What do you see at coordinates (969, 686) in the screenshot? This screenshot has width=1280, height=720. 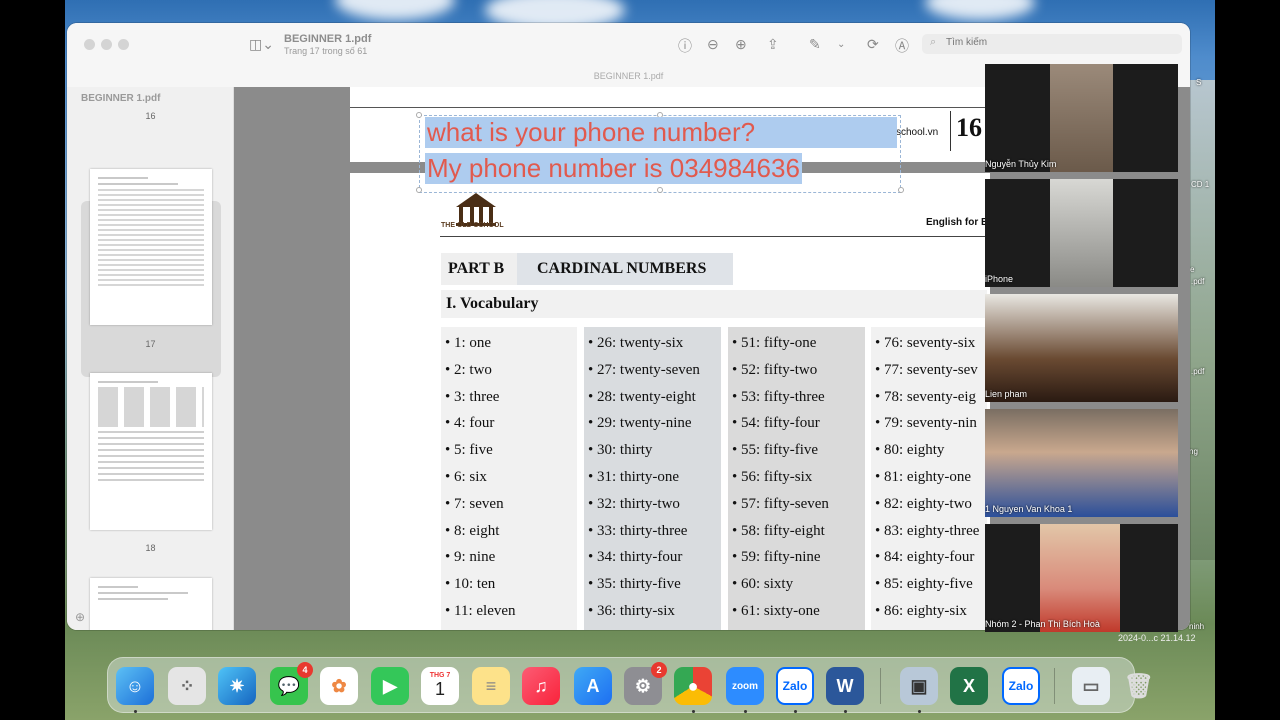 I see `excel-icon: X` at bounding box center [969, 686].